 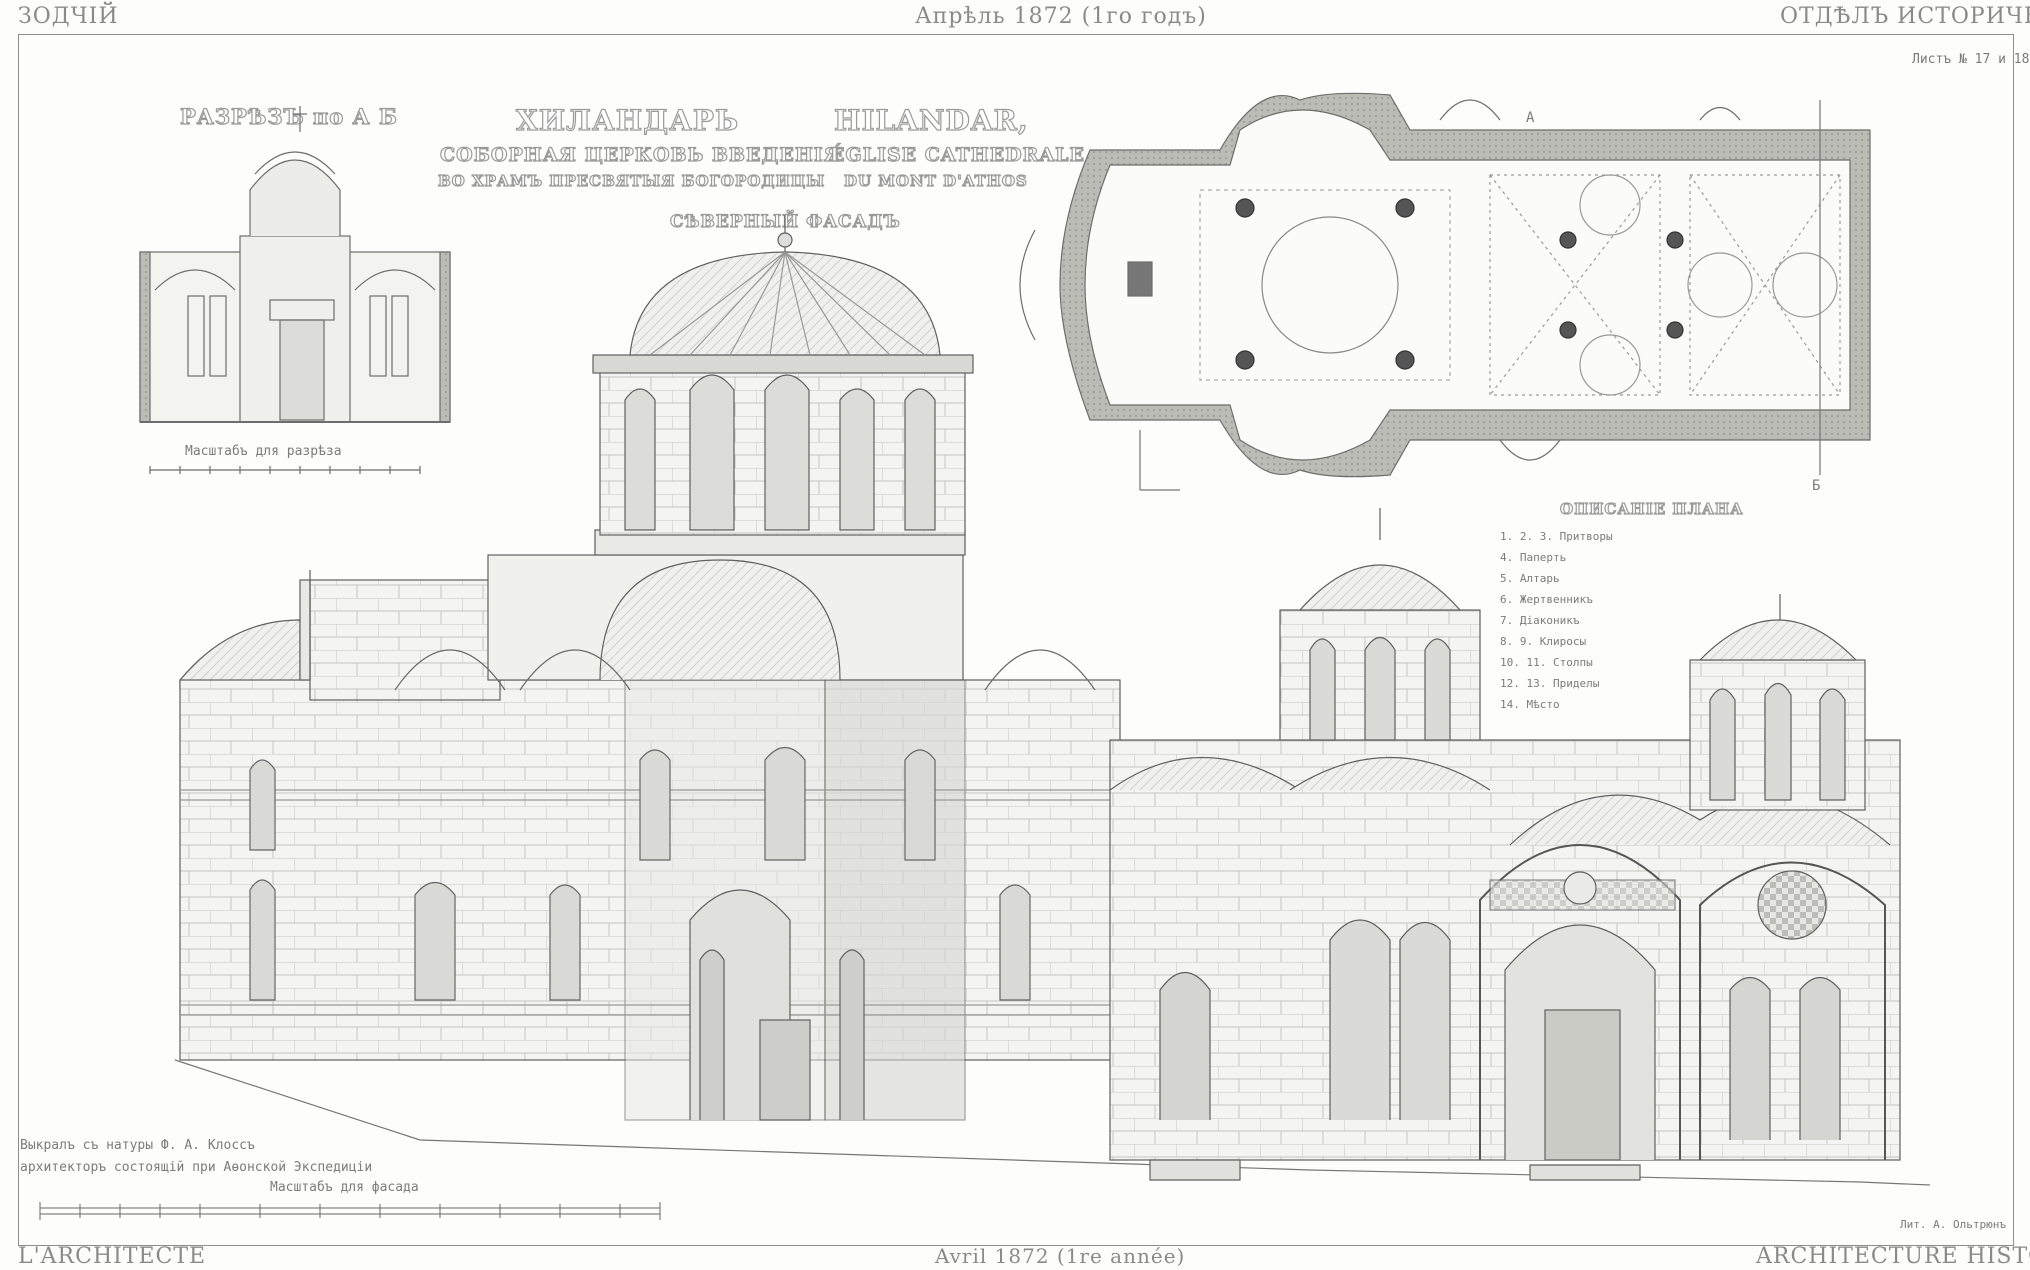 I want to click on section-drawing, so click(x=295, y=290).